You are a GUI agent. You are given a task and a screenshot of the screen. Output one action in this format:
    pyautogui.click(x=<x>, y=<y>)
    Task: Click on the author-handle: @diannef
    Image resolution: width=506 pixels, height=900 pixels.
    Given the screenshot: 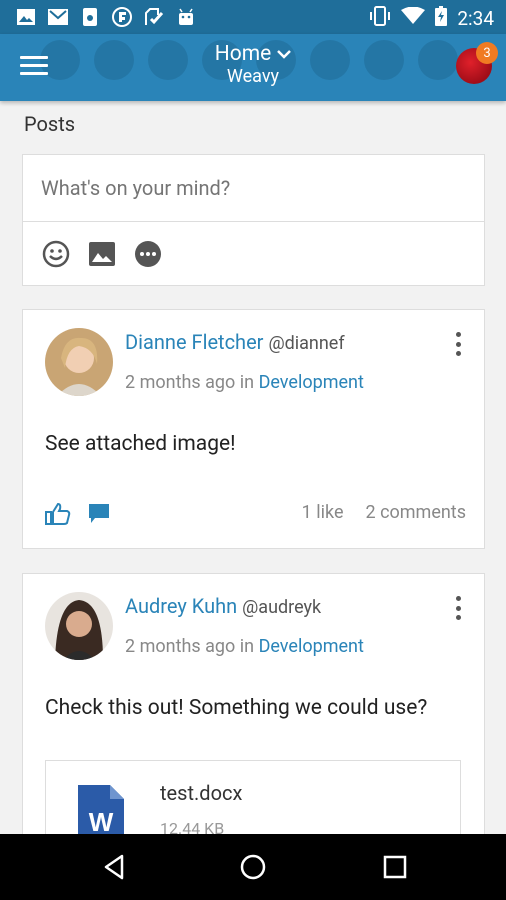 What is the action you would take?
    pyautogui.click(x=306, y=343)
    